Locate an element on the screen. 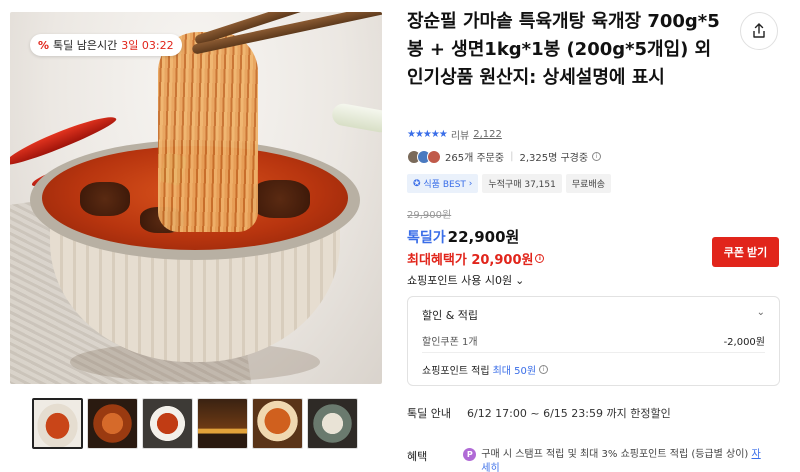 The image size is (800, 472). orders-count: 265개 주문중 is located at coordinates (475, 158).